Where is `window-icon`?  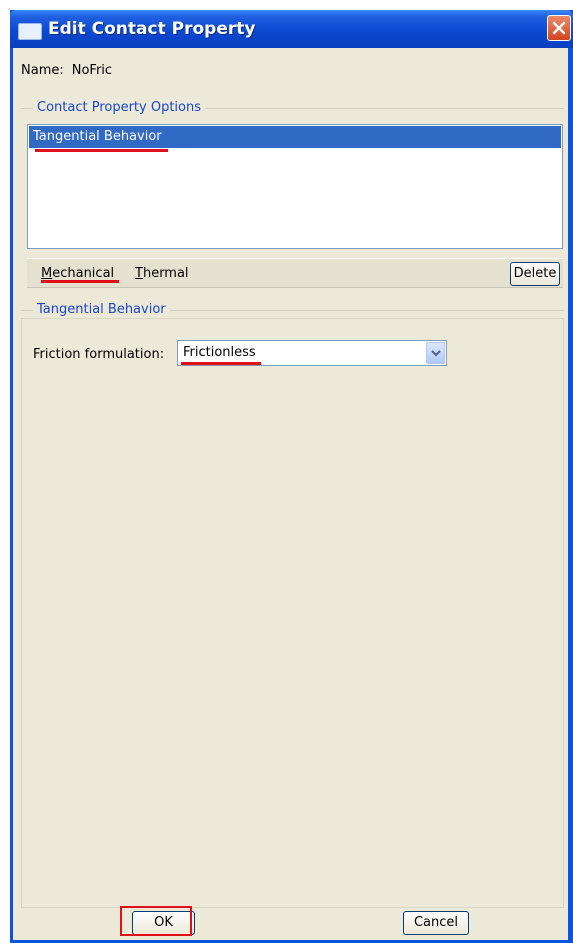
window-icon is located at coordinates (30, 31).